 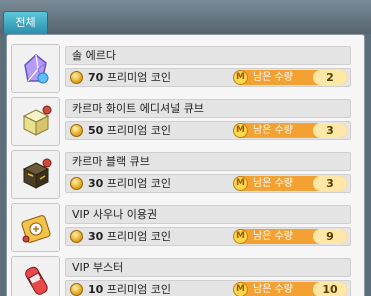 What do you see at coordinates (25, 22) in the screenshot?
I see `tab-all: 전체` at bounding box center [25, 22].